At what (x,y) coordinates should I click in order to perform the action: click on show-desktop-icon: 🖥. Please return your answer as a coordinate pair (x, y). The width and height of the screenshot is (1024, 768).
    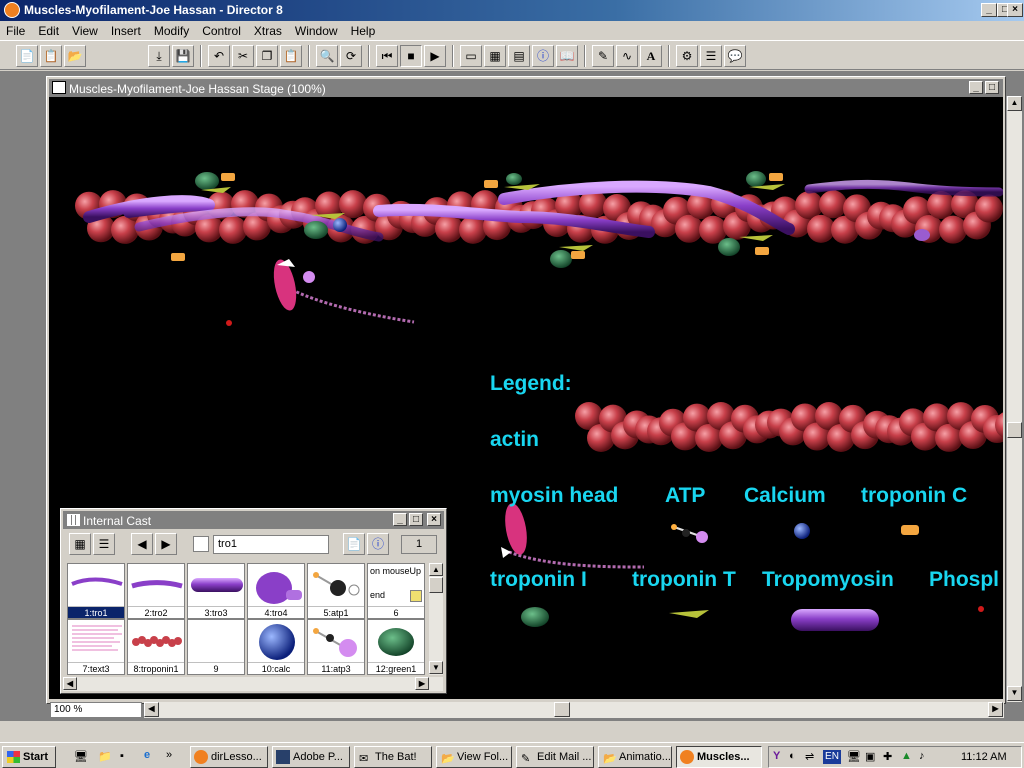
    Looking at the image, I should click on (81, 756).